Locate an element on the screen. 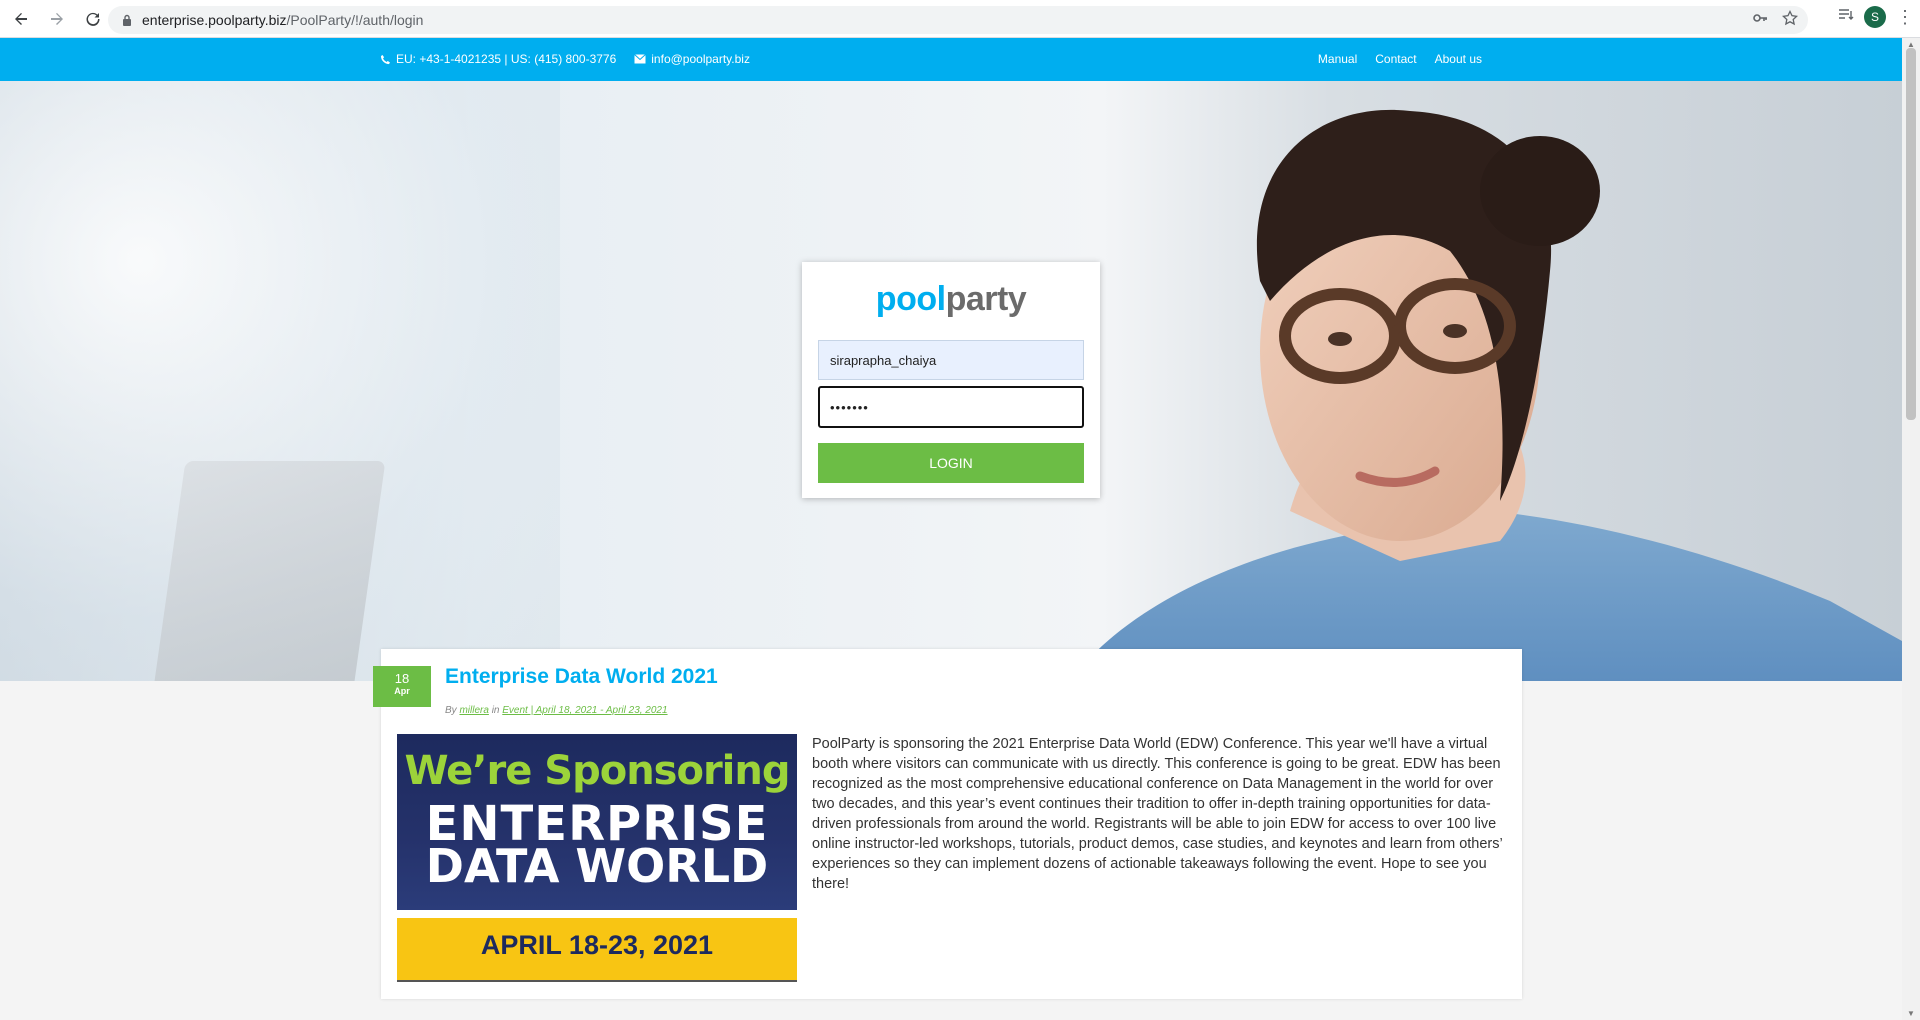 The width and height of the screenshot is (1920, 1020). banner-data-world-text: DATA WORLD is located at coordinates (597, 866).